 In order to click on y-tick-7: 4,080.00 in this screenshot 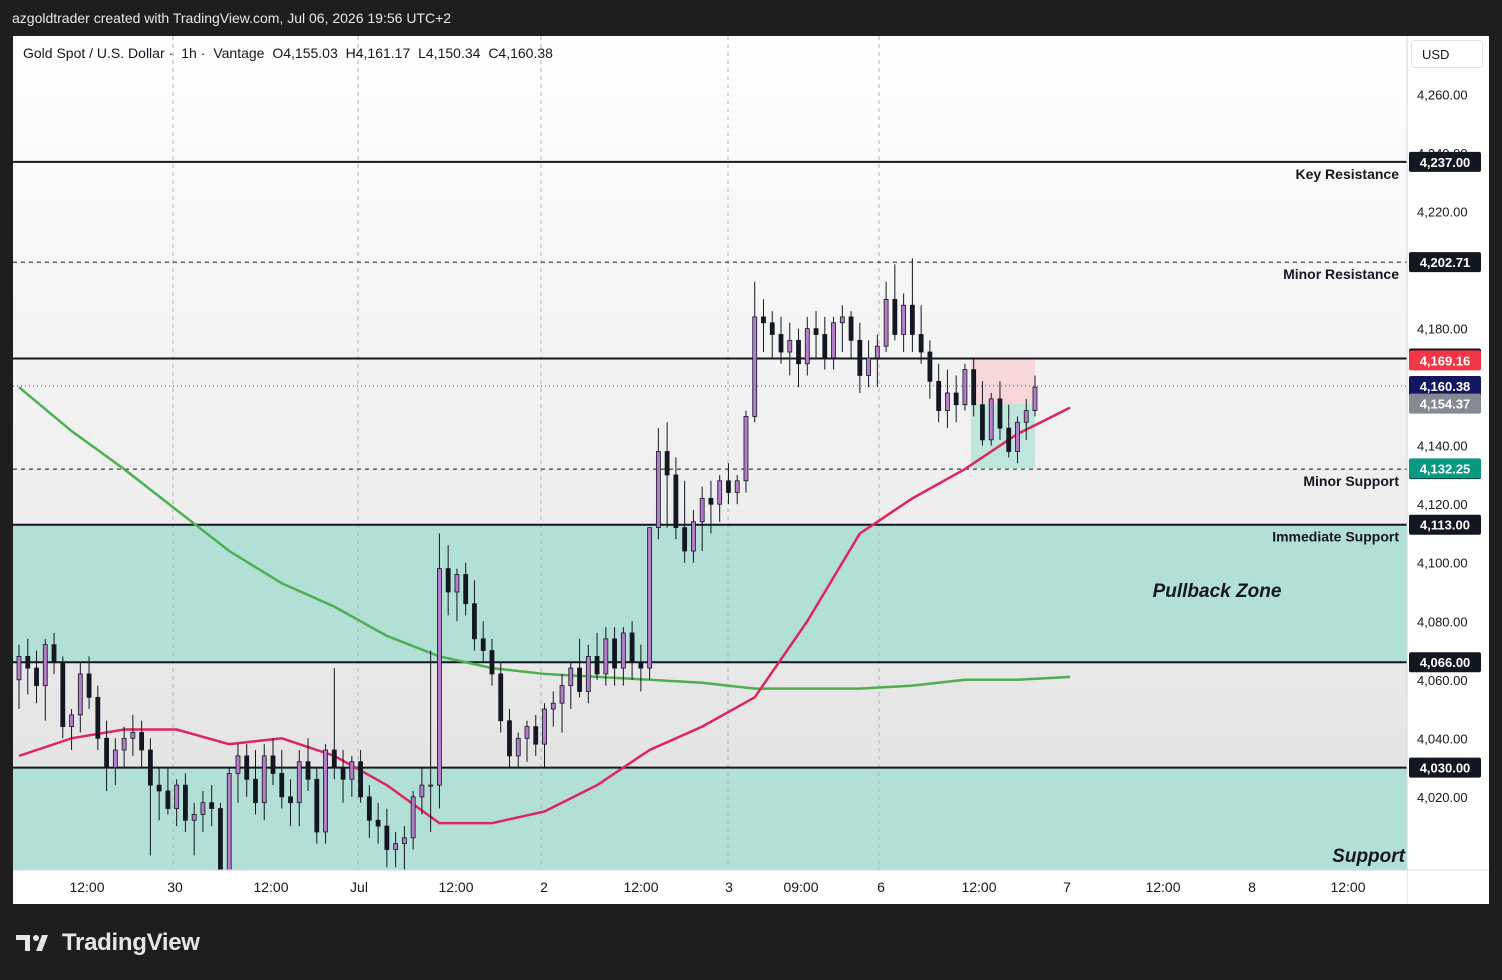, I will do `click(1442, 621)`.